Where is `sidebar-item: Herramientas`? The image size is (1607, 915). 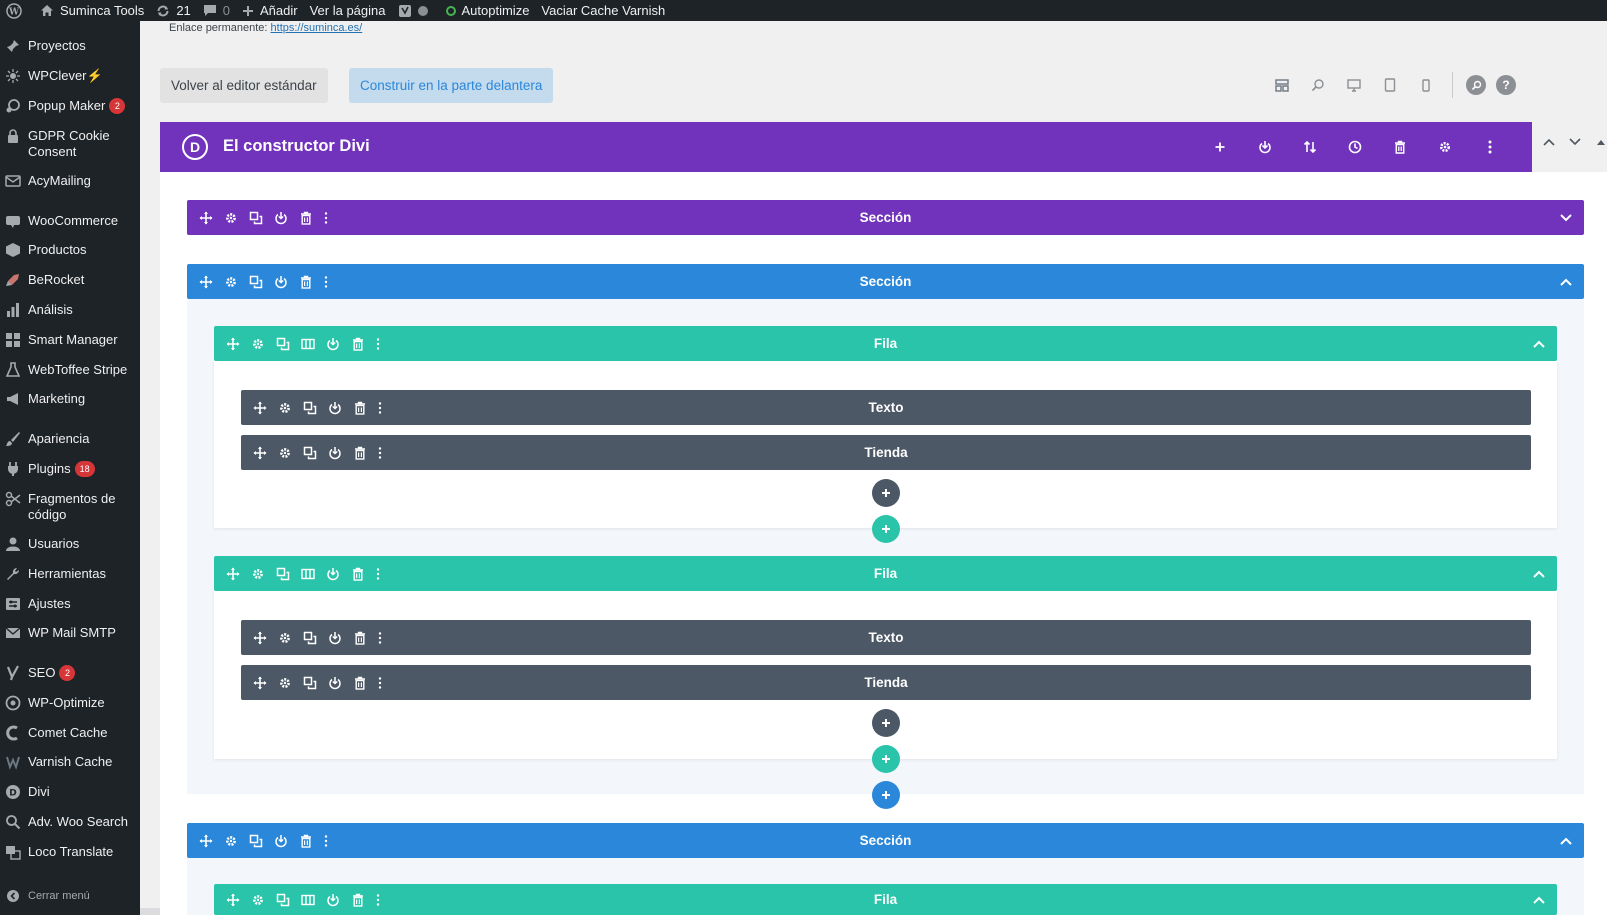
sidebar-item: Herramientas is located at coordinates (70, 574).